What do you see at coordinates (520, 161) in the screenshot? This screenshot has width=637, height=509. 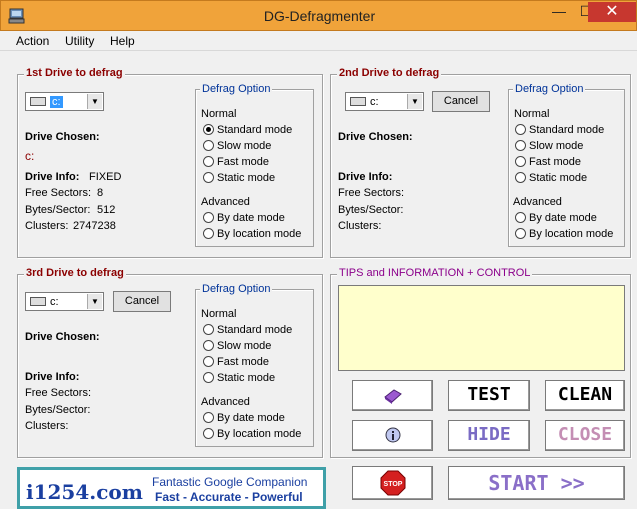 I see `drive2-fast-mode-radio` at bounding box center [520, 161].